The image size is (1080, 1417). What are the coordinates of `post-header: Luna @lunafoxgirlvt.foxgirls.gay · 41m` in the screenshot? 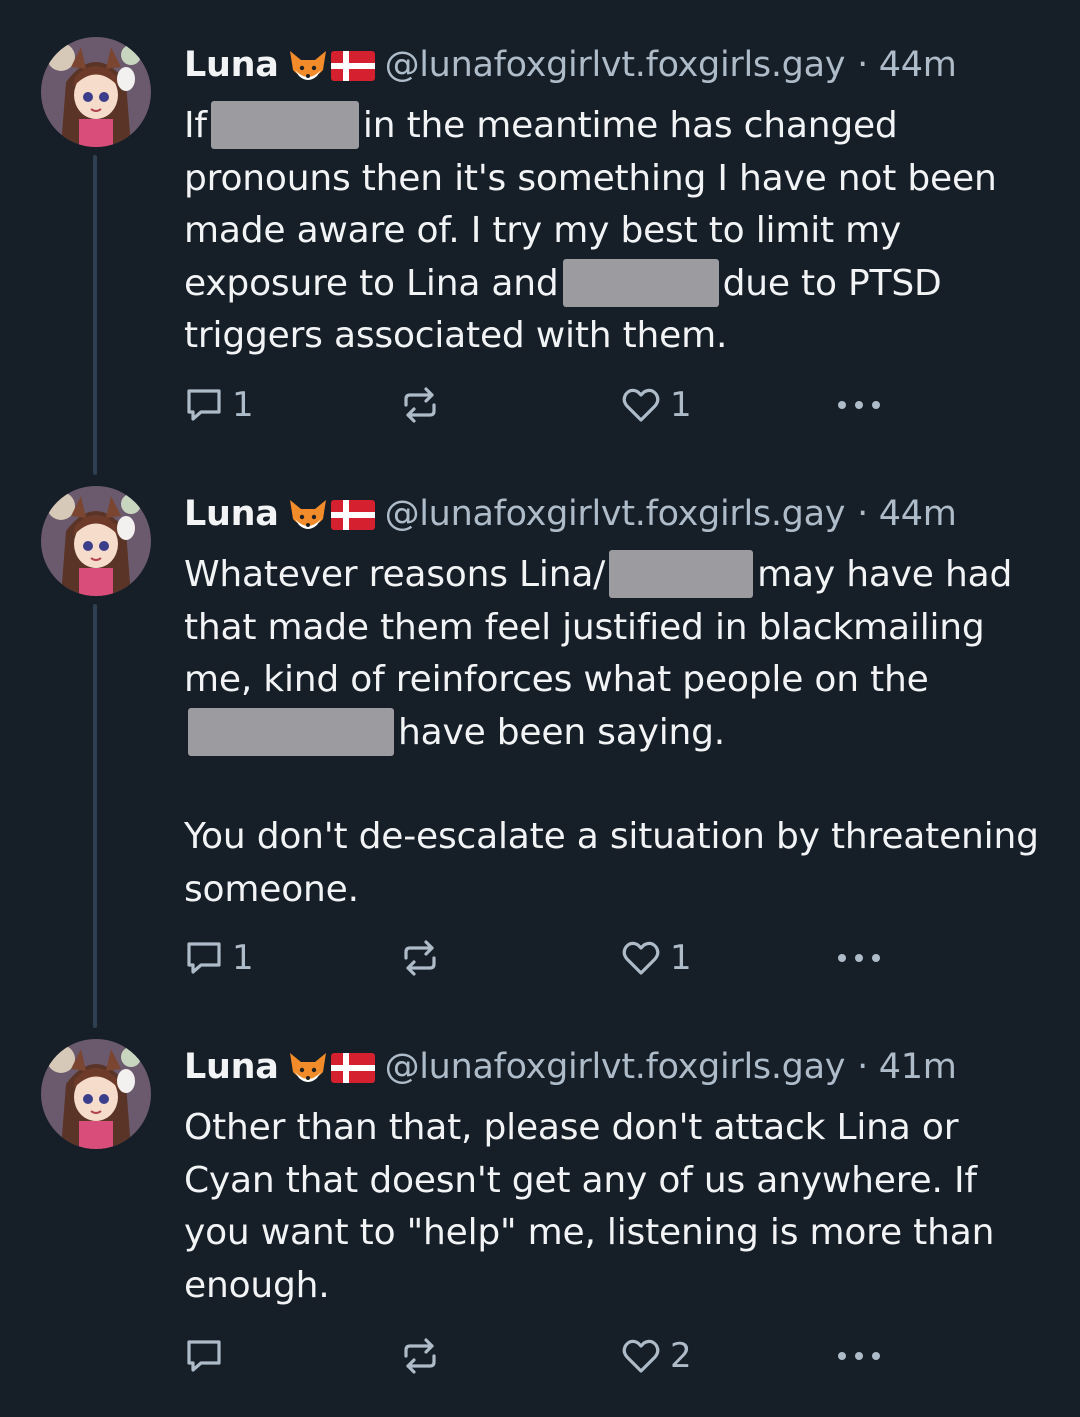 It's located at (570, 1067).